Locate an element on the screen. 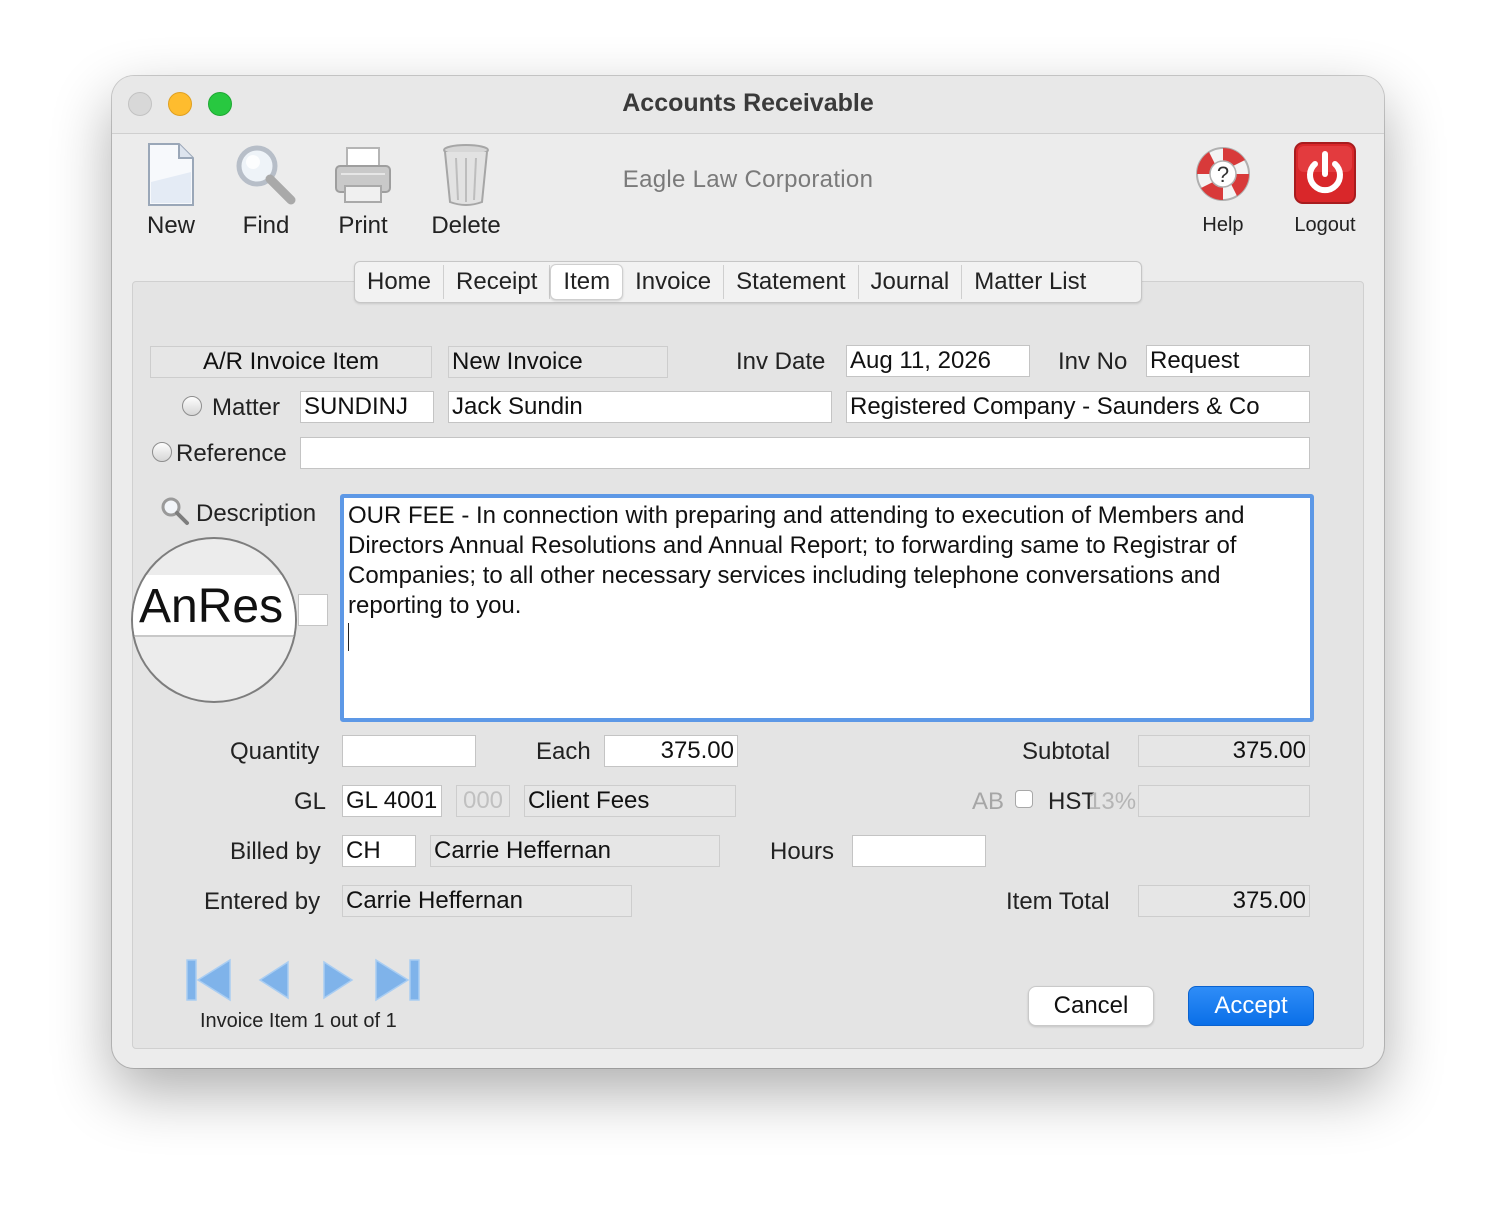 This screenshot has width=1496, height=1216. description-code-input is located at coordinates (313, 610).